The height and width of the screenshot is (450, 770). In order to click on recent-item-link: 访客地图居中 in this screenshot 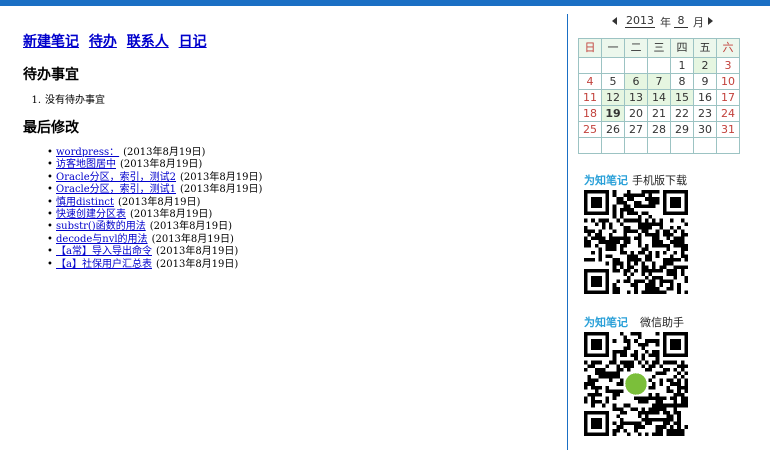, I will do `click(86, 164)`.